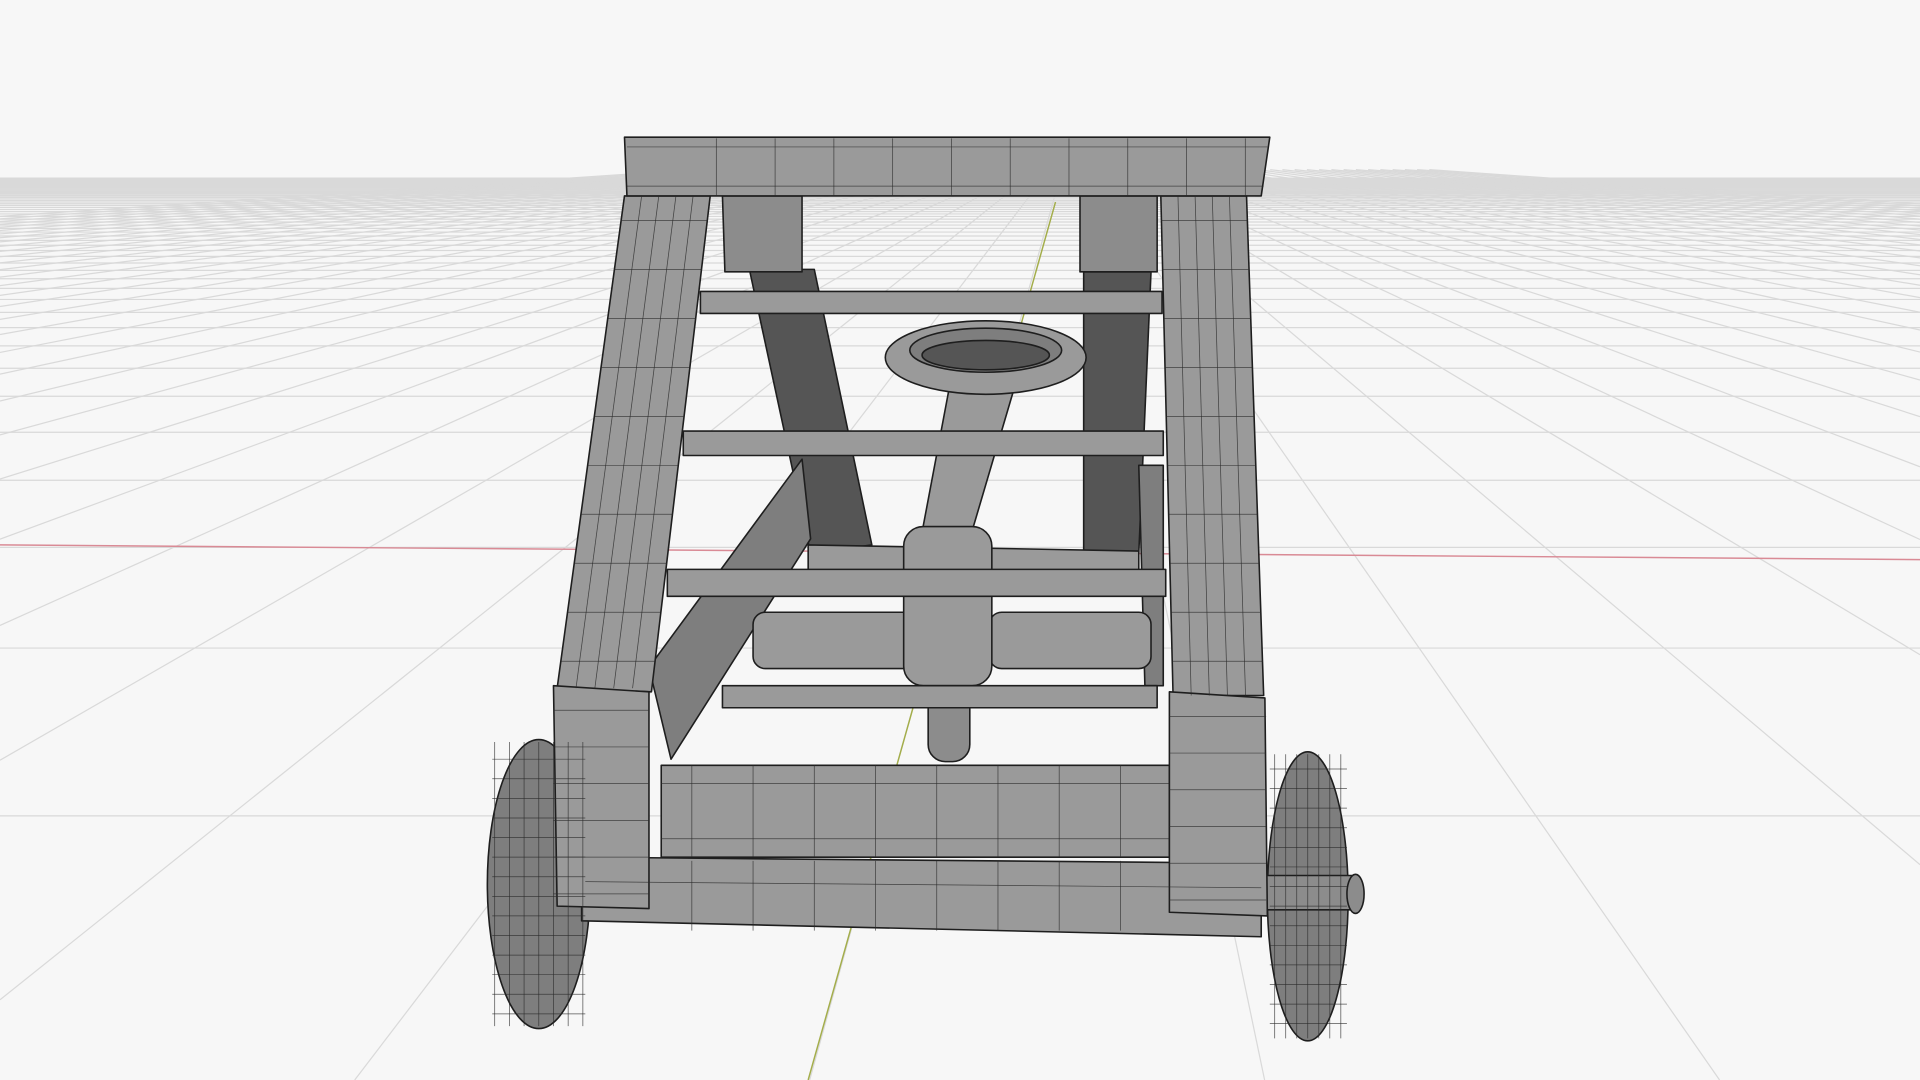 Image resolution: width=1920 pixels, height=1080 pixels. Describe the element at coordinates (1070, 640) in the screenshot. I see `right-roller` at that location.